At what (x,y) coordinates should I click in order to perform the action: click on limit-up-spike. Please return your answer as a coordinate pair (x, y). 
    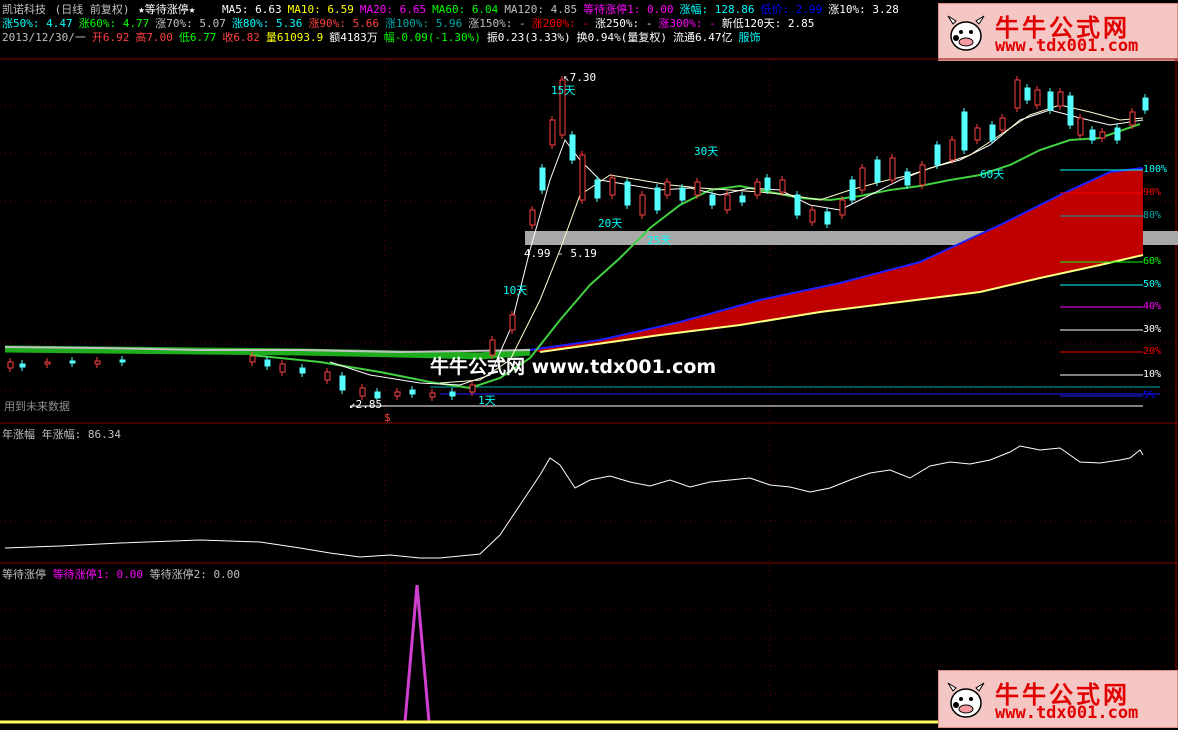
    Looking at the image, I should click on (417, 653).